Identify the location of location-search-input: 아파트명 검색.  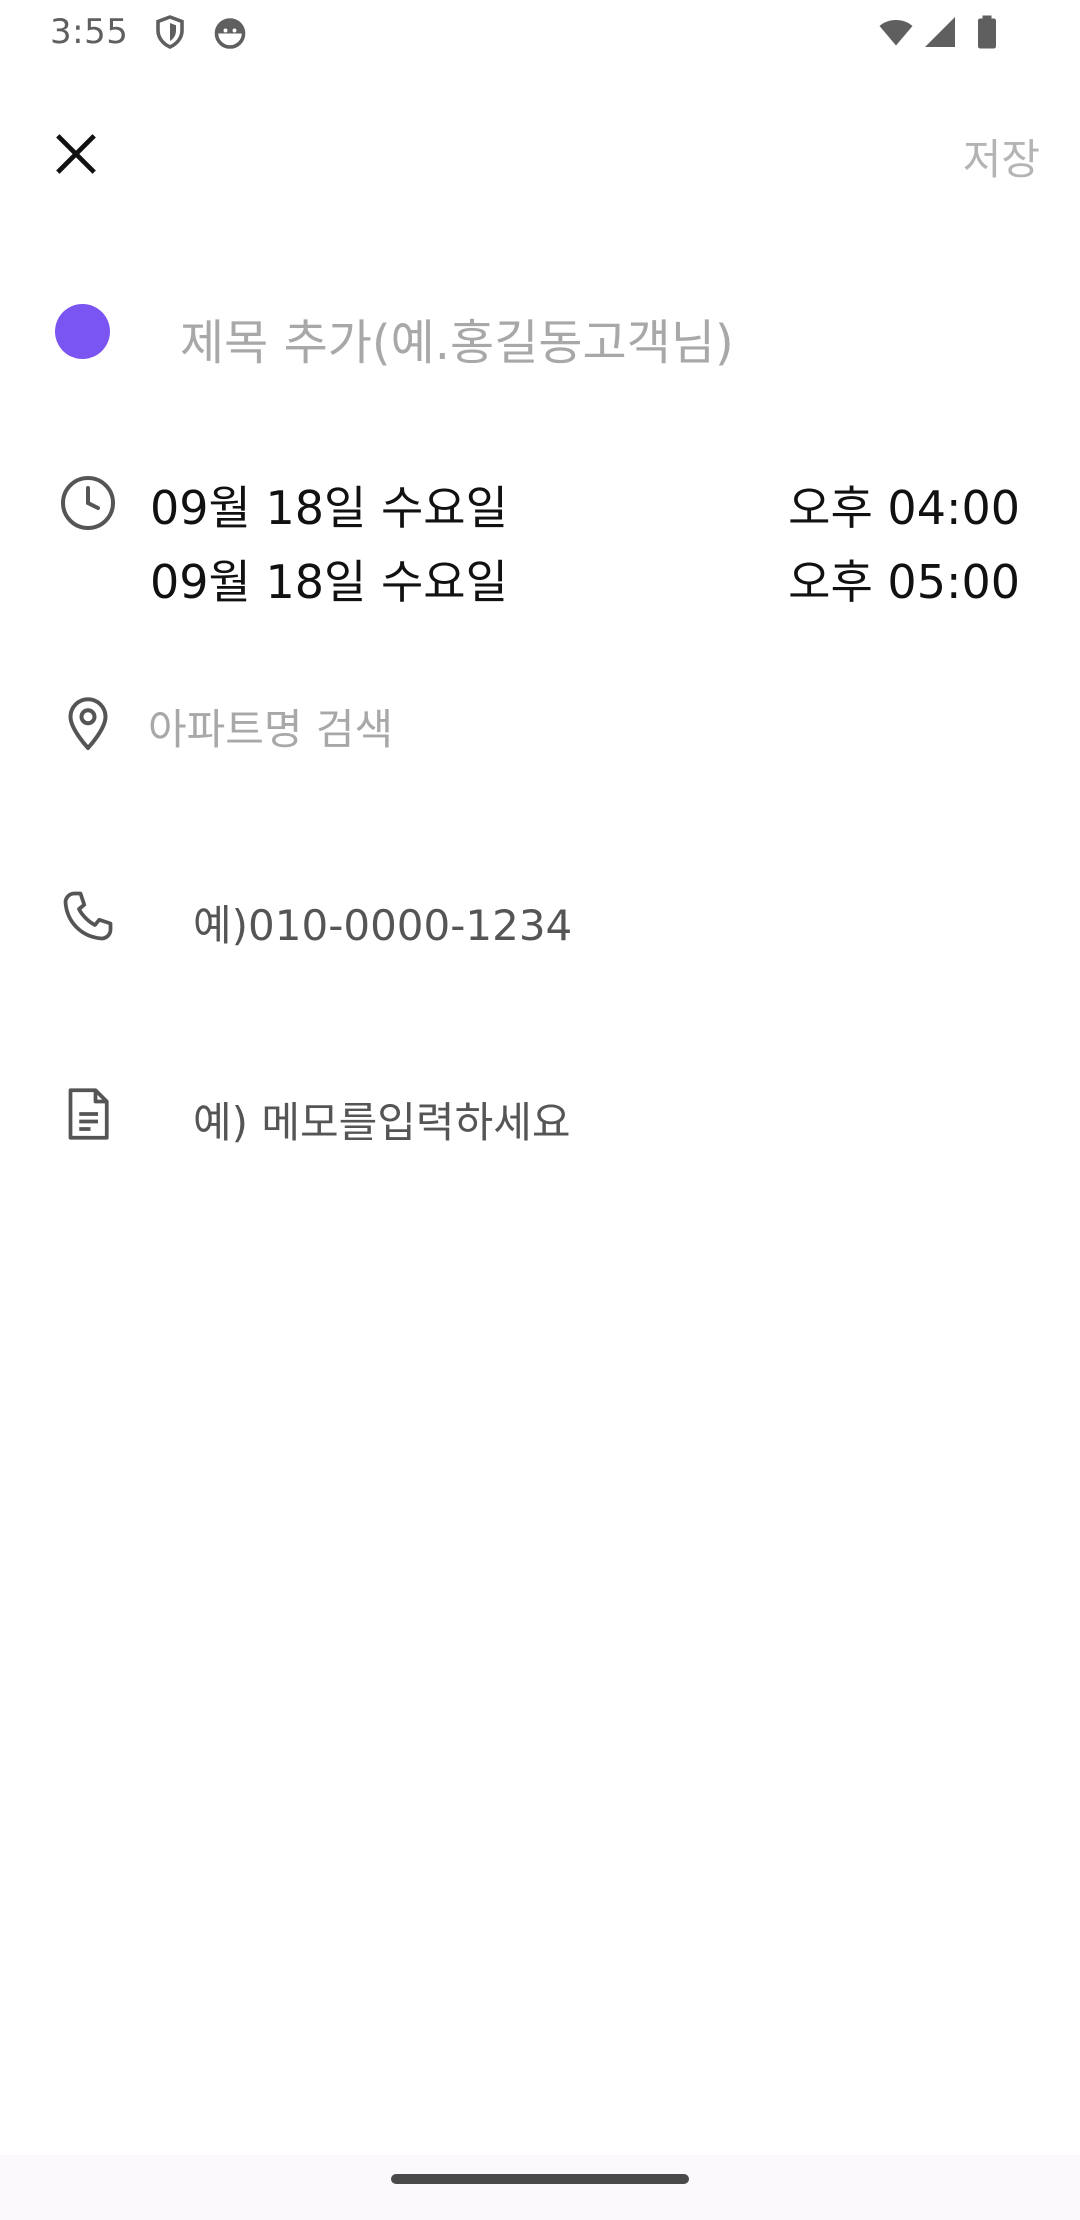
(270, 726).